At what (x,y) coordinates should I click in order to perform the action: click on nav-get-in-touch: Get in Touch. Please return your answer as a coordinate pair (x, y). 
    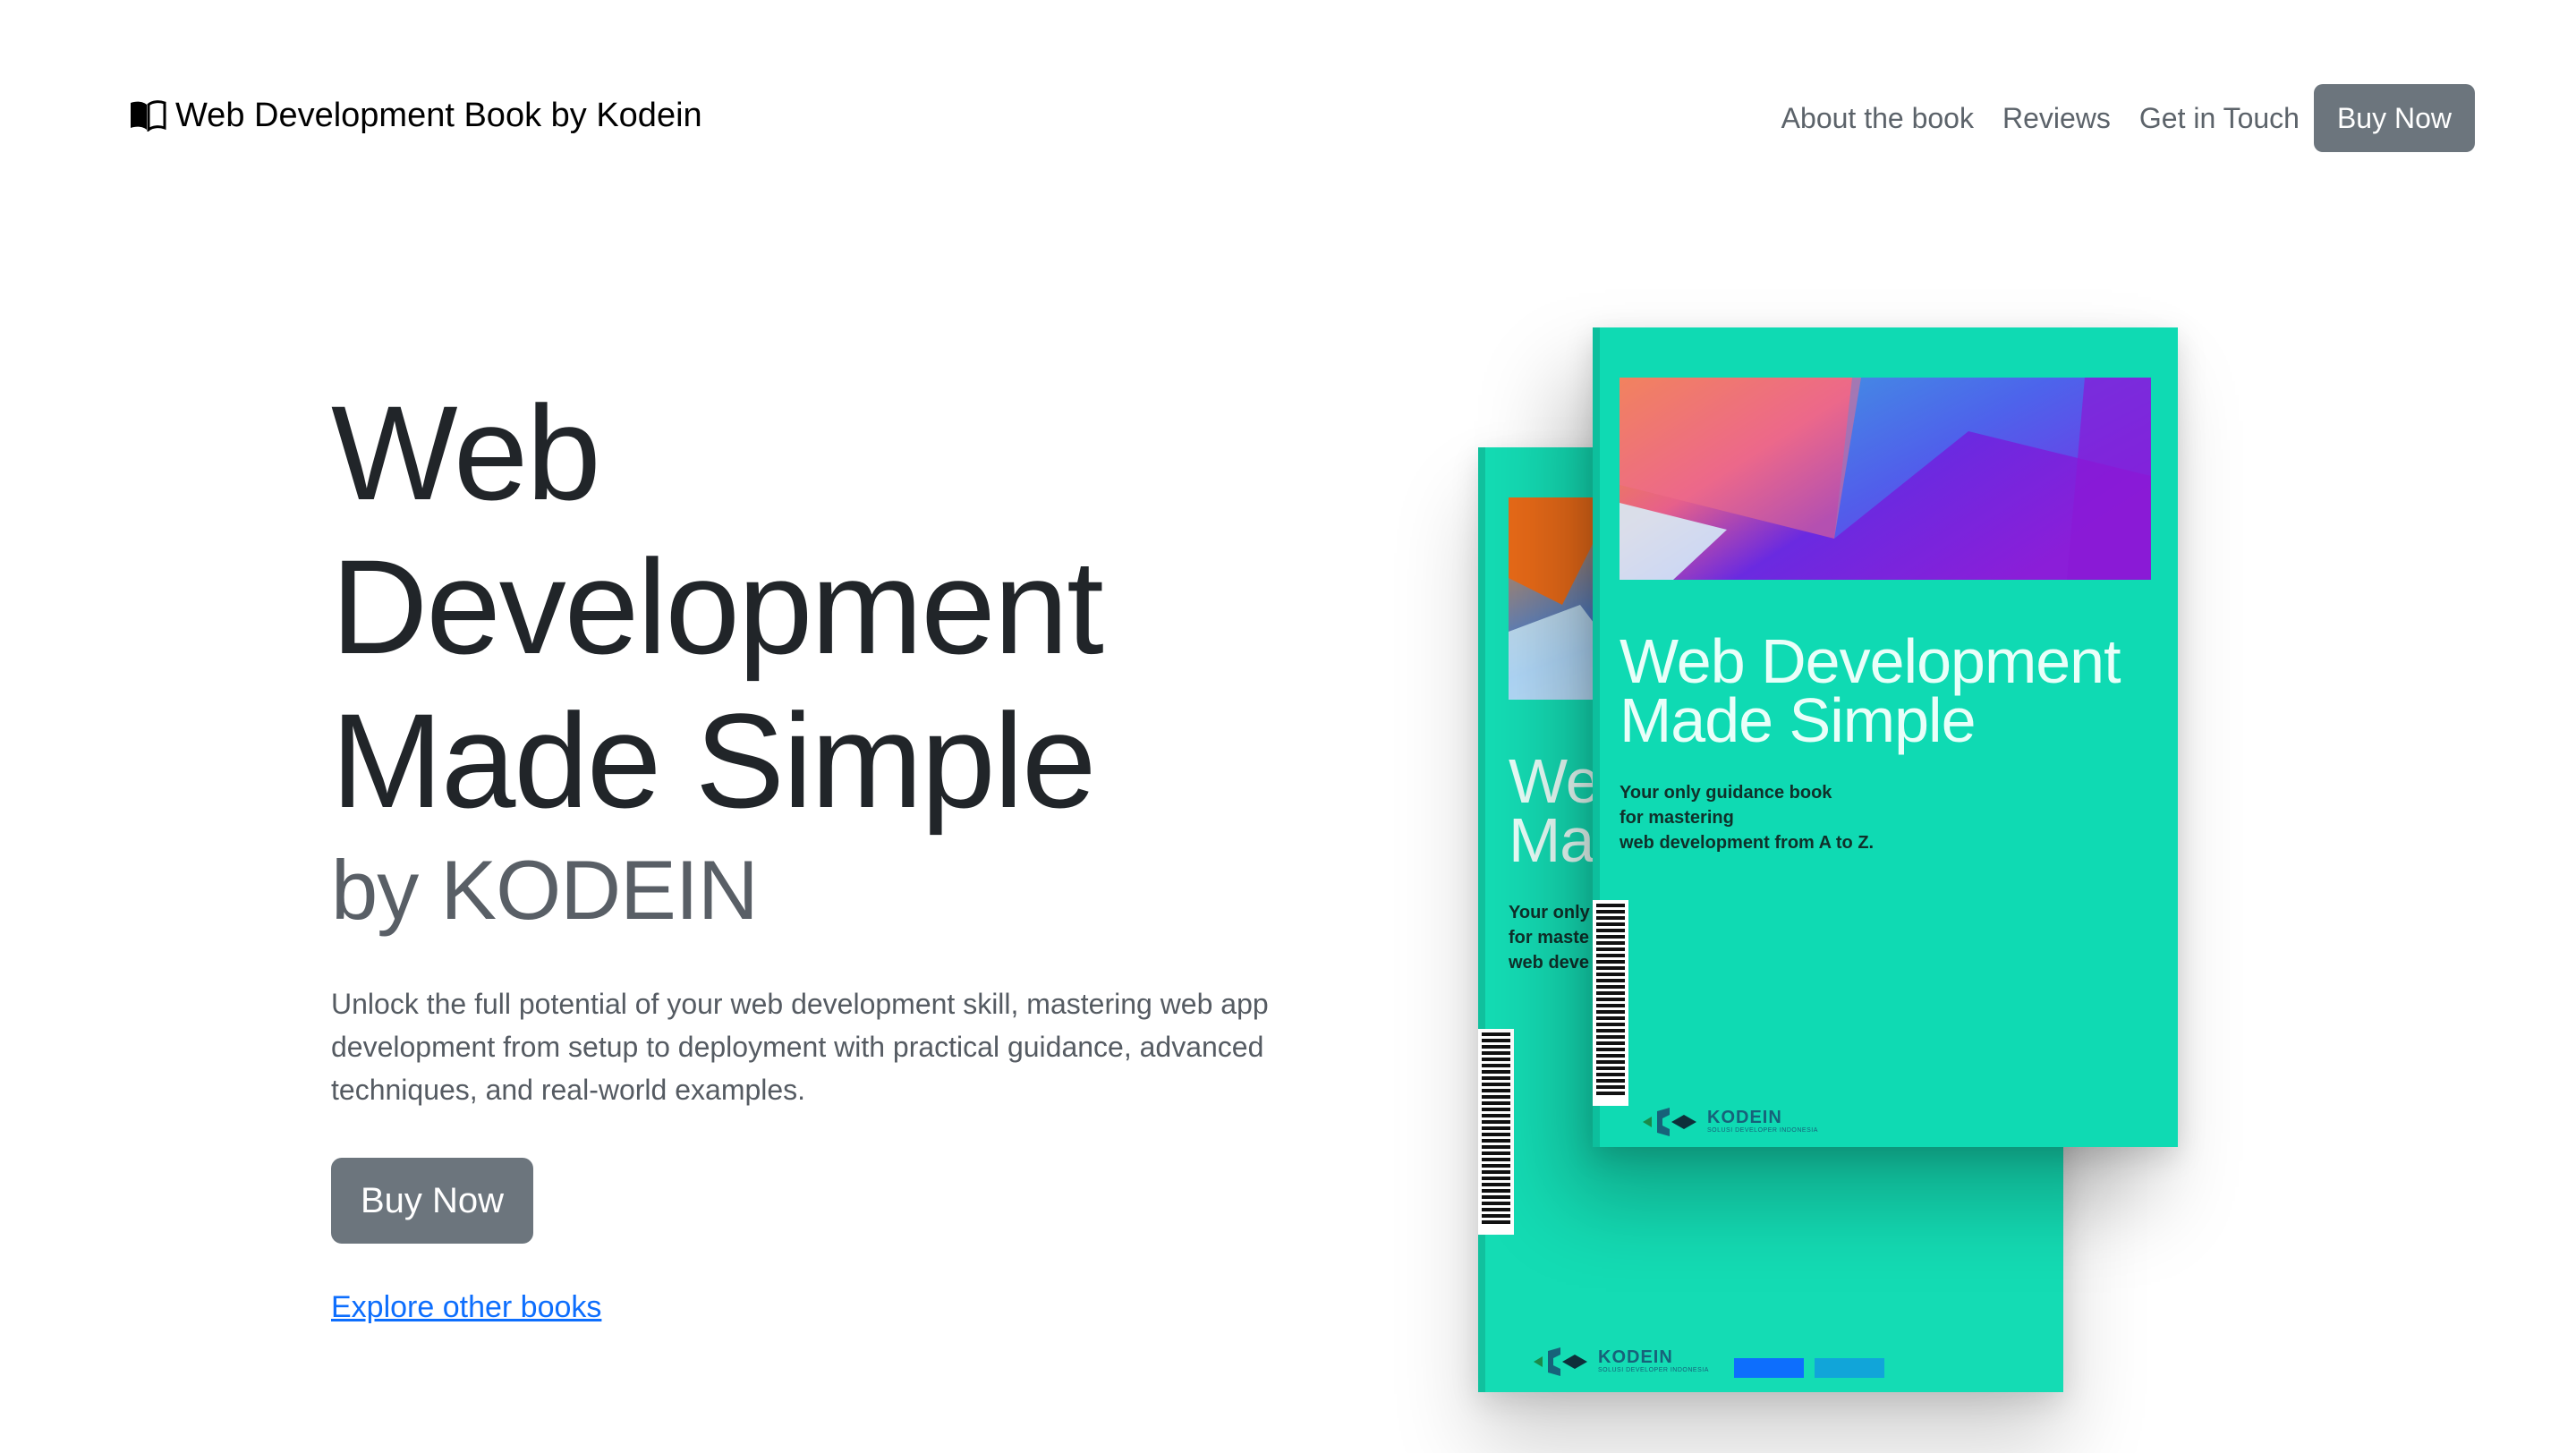
    Looking at the image, I should click on (2219, 118).